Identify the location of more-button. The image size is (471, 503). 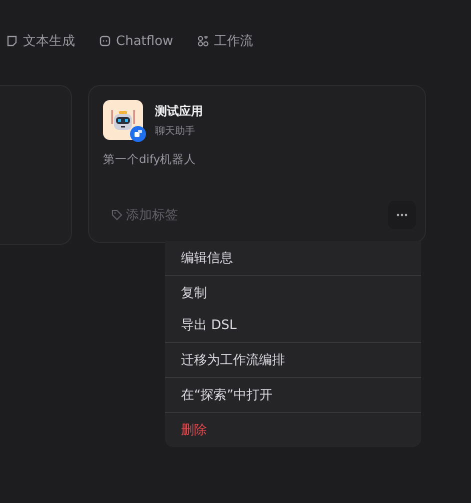
(402, 215).